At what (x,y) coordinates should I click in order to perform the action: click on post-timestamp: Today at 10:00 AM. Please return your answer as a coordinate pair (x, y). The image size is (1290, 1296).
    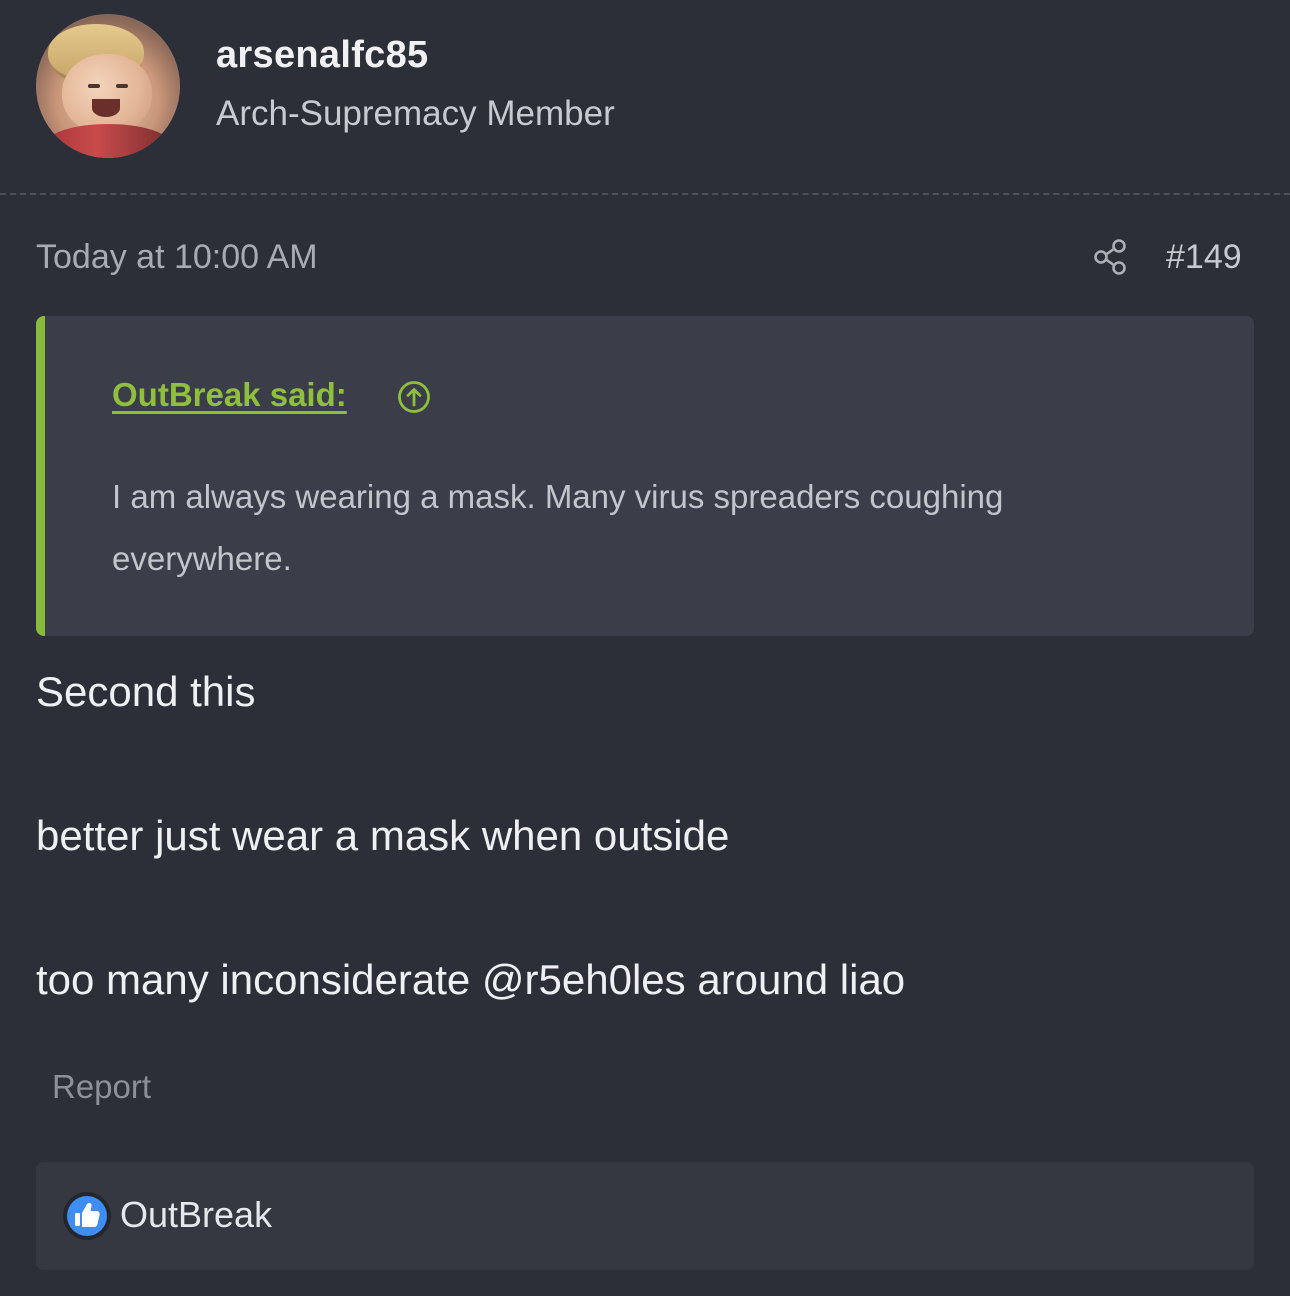
    Looking at the image, I should click on (177, 257).